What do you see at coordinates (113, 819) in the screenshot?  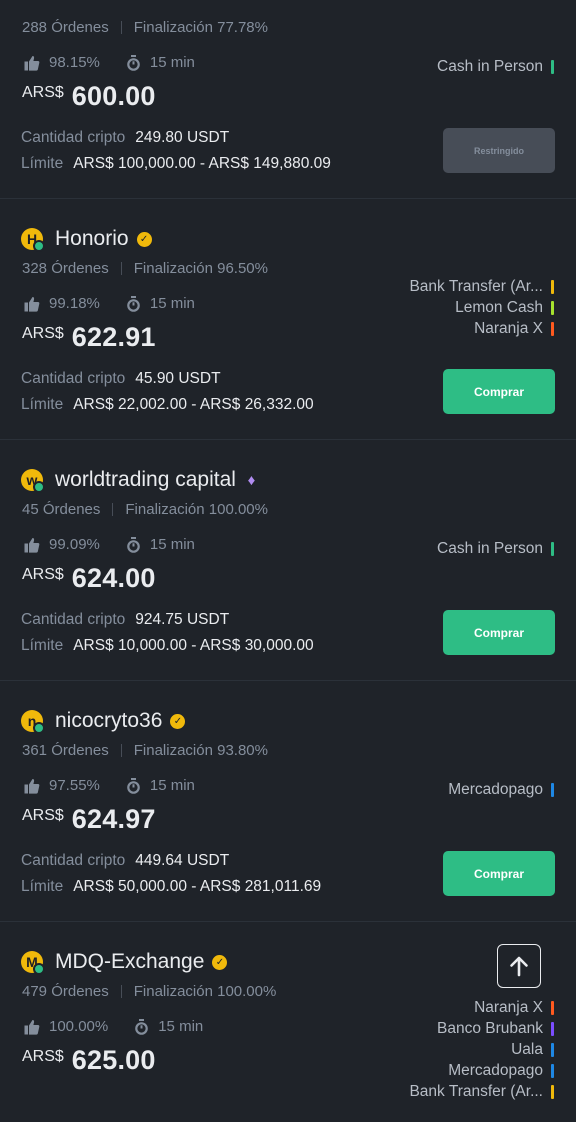 I see `price-amount: 624.97` at bounding box center [113, 819].